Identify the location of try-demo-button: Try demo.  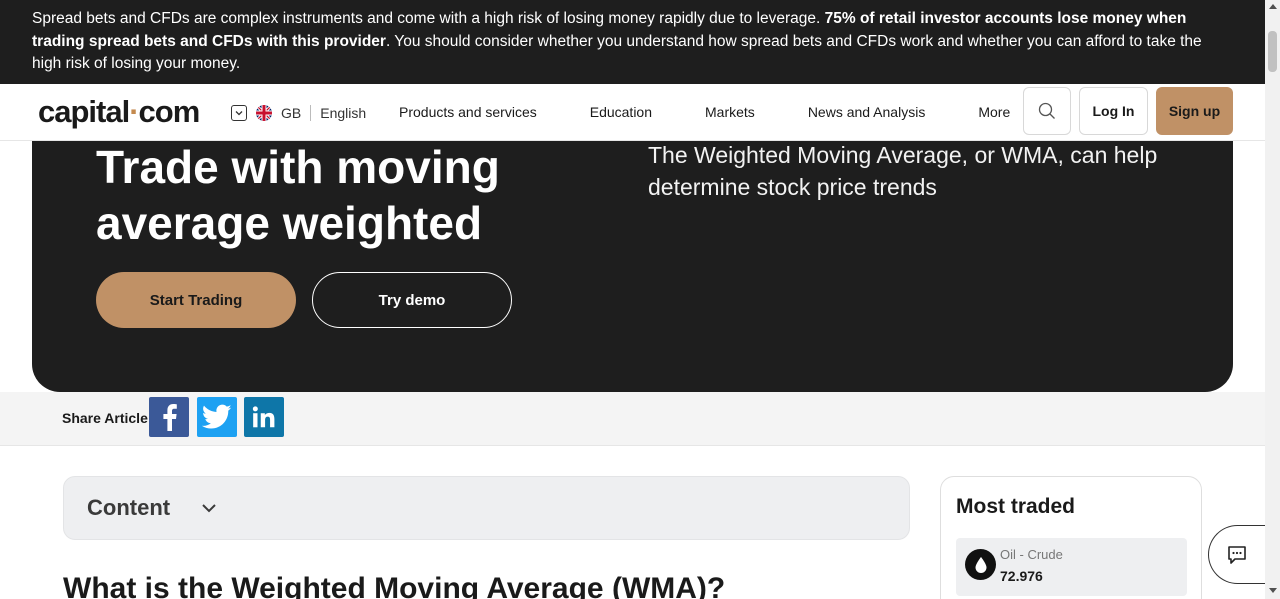
(412, 300).